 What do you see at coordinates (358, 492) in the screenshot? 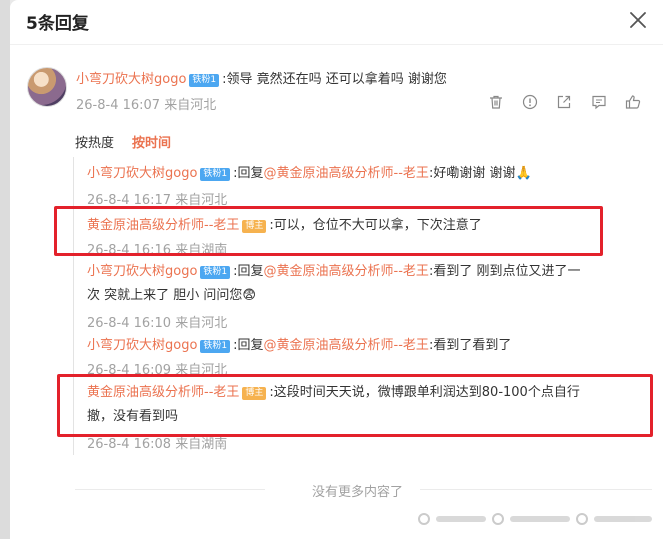
I see `no-more-text: 没有更多内容了` at bounding box center [358, 492].